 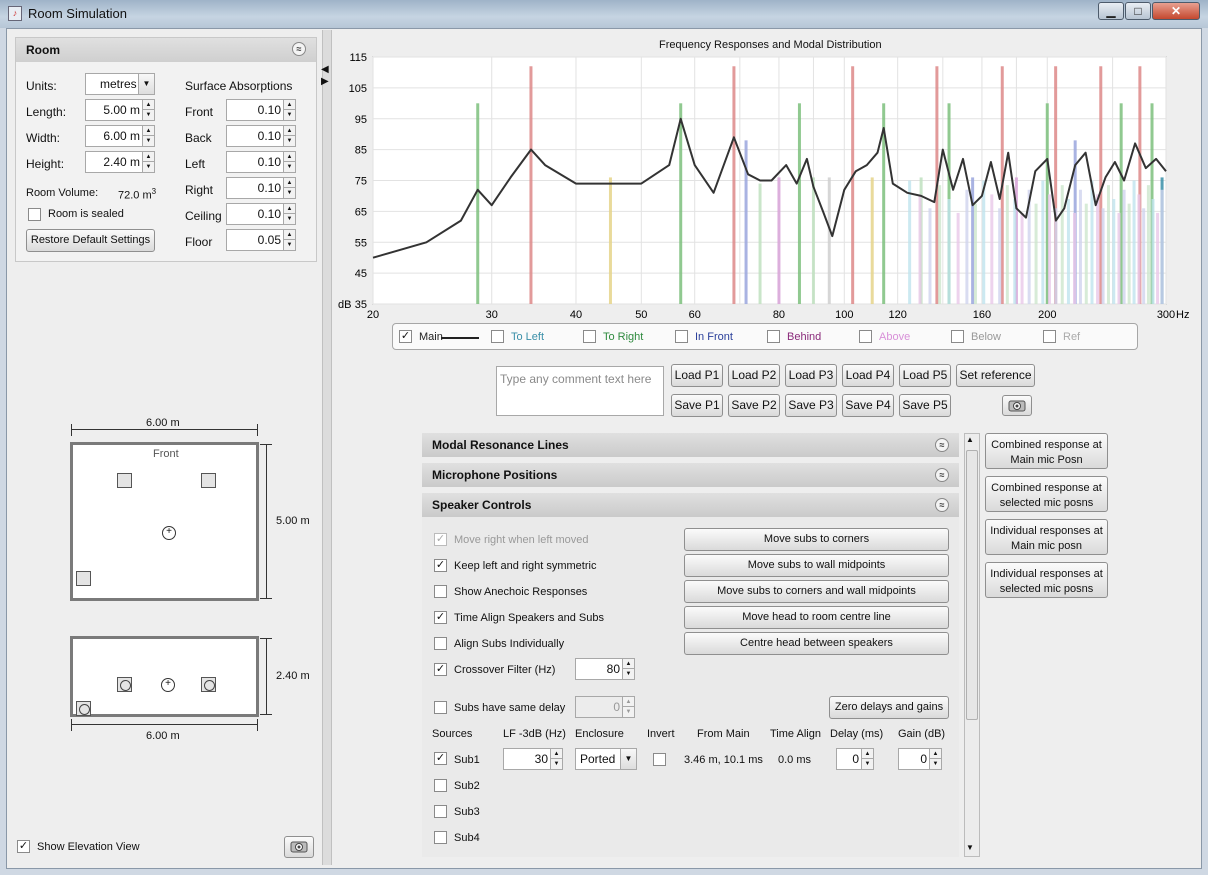 I want to click on legend-checkbox-ref, so click(x=1049, y=336).